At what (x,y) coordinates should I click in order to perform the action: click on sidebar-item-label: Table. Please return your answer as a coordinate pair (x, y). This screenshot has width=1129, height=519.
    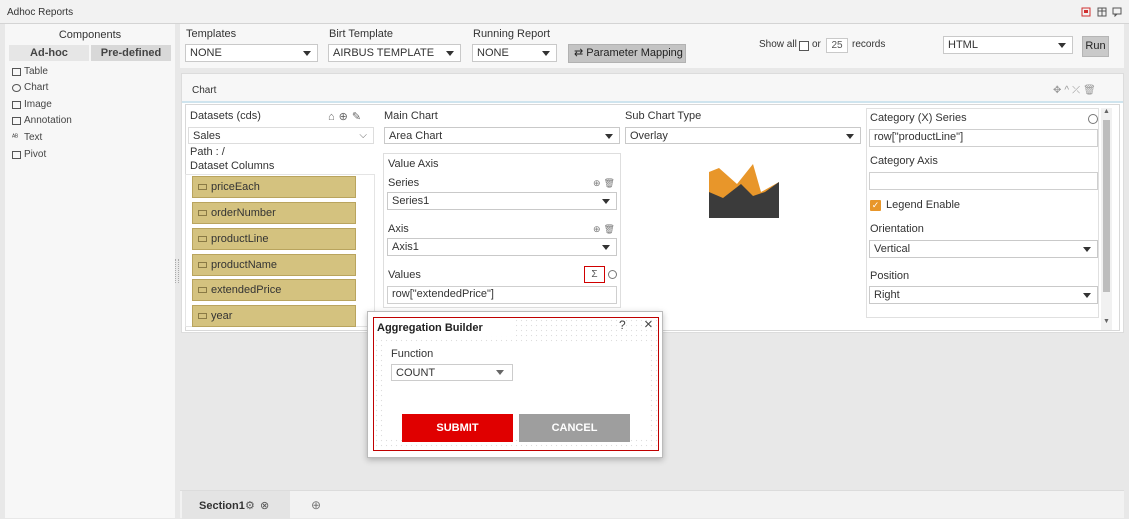
    Looking at the image, I should click on (36, 71).